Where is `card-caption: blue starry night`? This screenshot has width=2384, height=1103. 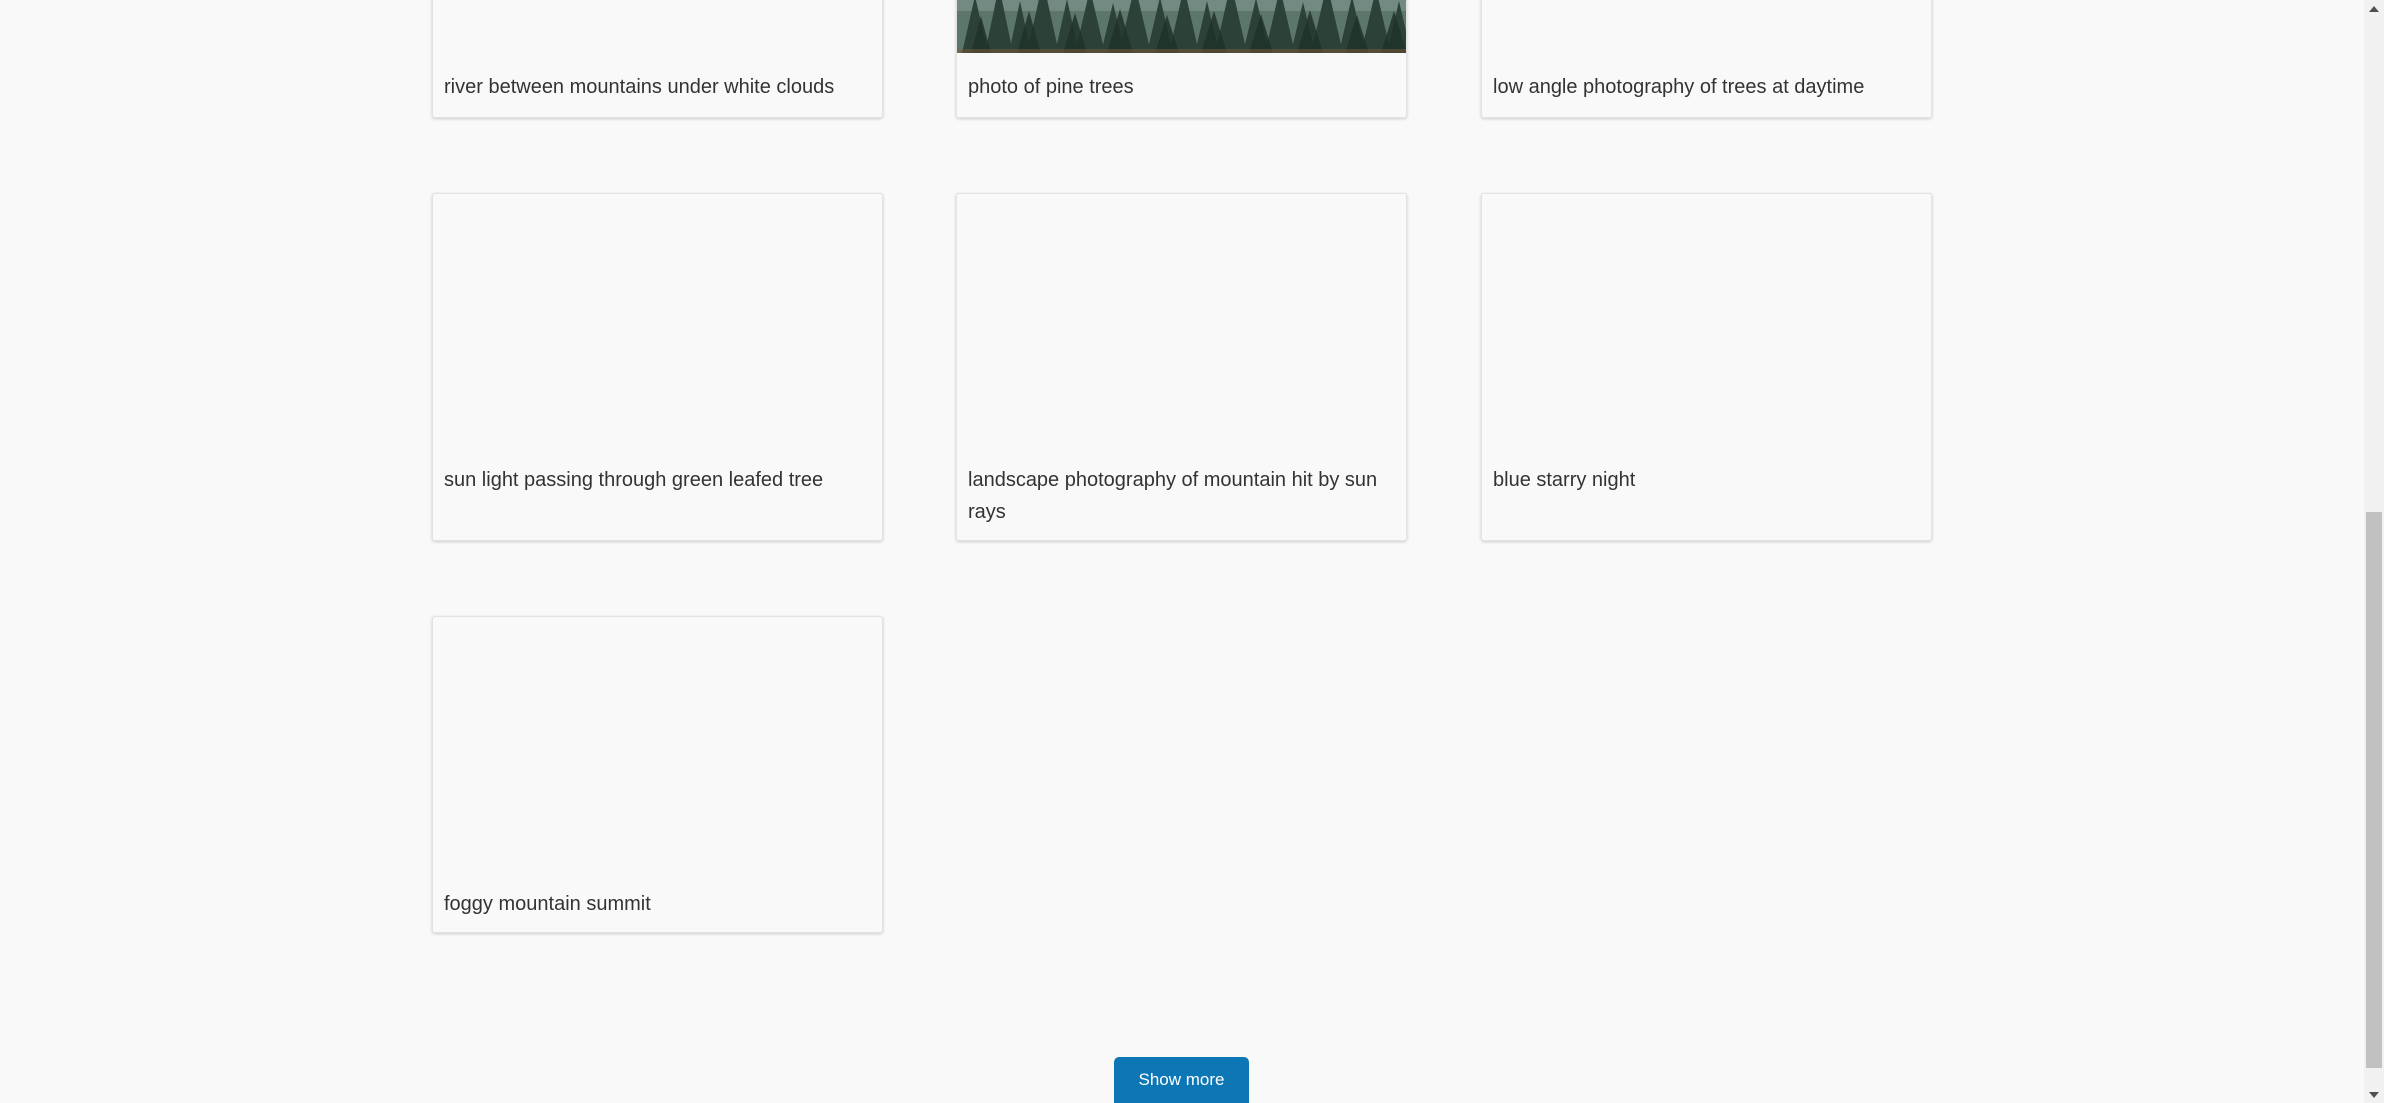
card-caption: blue starry night is located at coordinates (1564, 480).